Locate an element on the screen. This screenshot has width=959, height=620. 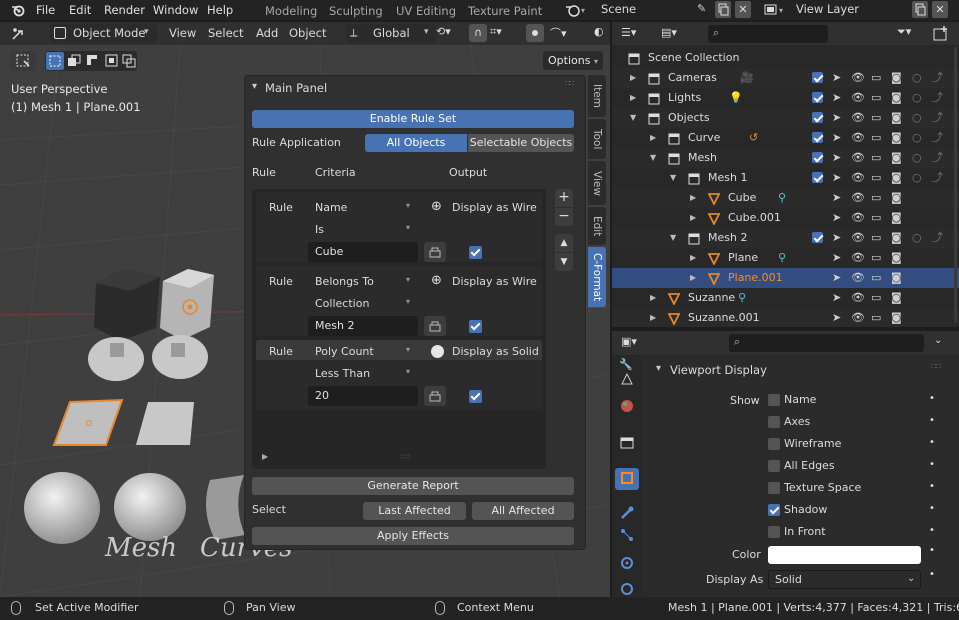
overlay-icon: ◐ is located at coordinates (599, 31).